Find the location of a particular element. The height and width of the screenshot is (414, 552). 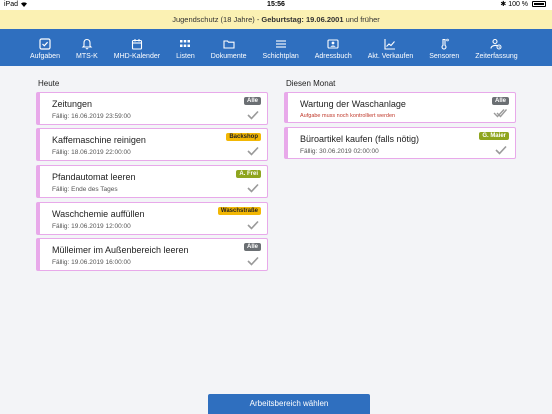

banner-birthday: Geburtstag: 19.06.2001 is located at coordinates (302, 19).